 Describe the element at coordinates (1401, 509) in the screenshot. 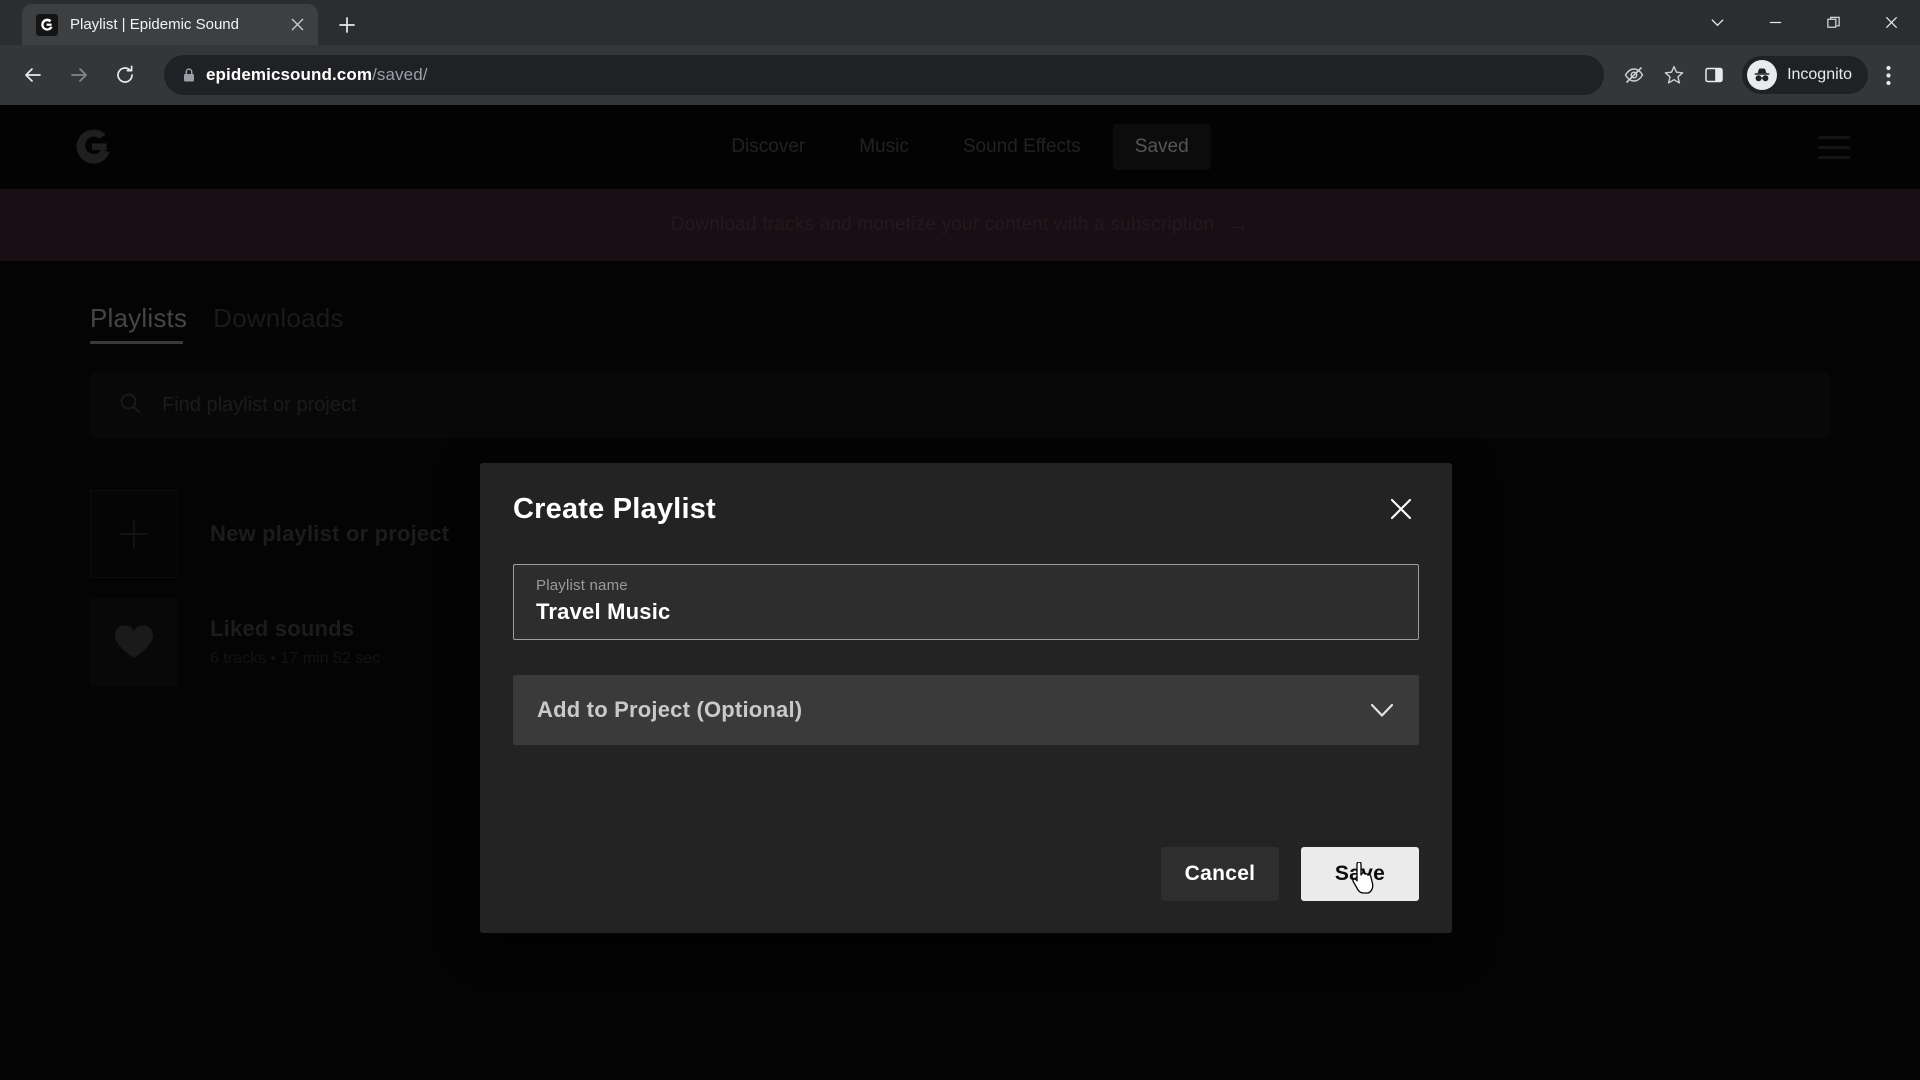

I see `close-icon` at that location.